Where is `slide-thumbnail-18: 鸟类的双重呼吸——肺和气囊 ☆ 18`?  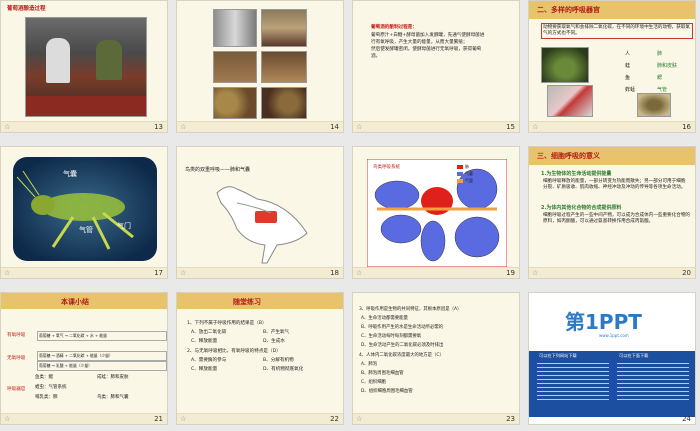
slide-thumbnail-18: 鸟类的双重呼吸——肺和气囊 ☆ 18 is located at coordinates (260, 212).